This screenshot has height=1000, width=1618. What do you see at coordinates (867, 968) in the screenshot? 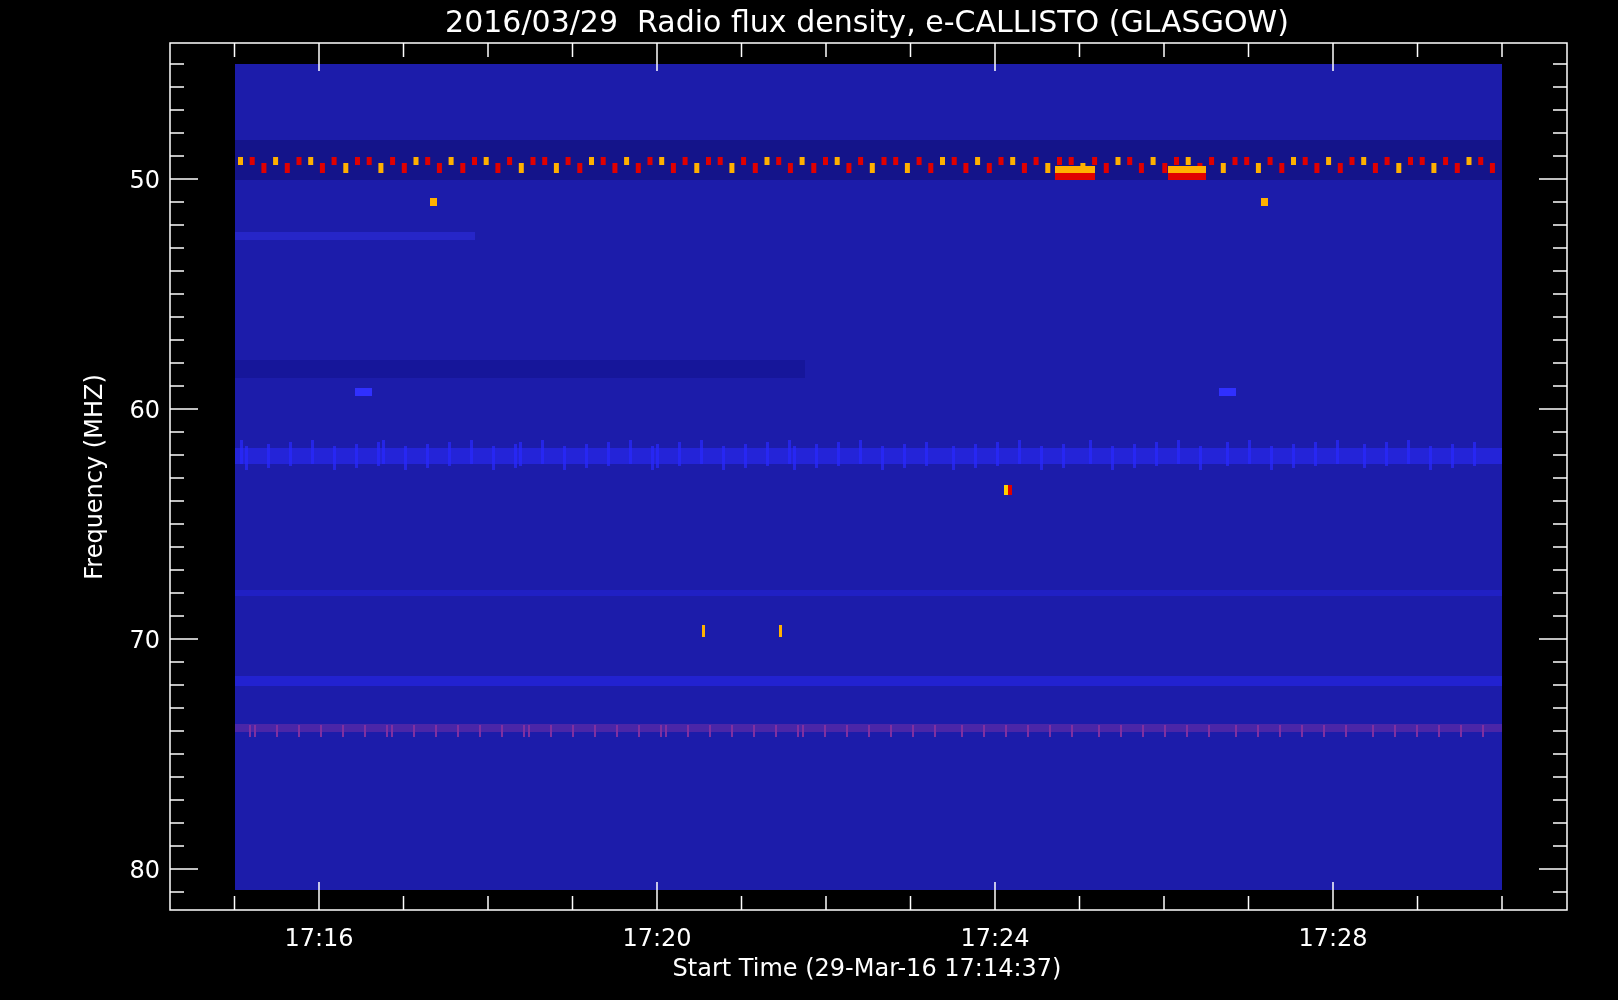
I see `axis-label: Start Time (29-Mar-16 17:14:37)` at bounding box center [867, 968].